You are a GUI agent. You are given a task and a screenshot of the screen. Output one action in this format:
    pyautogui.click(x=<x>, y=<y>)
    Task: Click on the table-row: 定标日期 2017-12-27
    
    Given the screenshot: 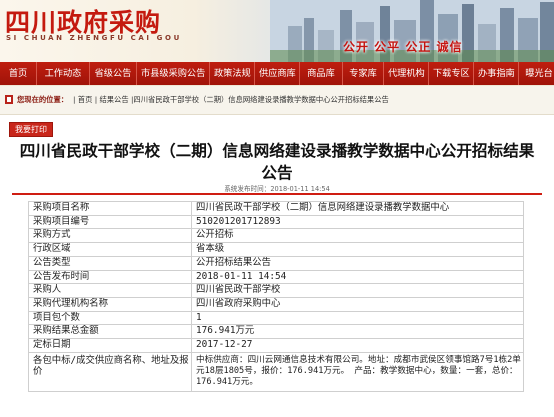 What is the action you would take?
    pyautogui.click(x=276, y=345)
    